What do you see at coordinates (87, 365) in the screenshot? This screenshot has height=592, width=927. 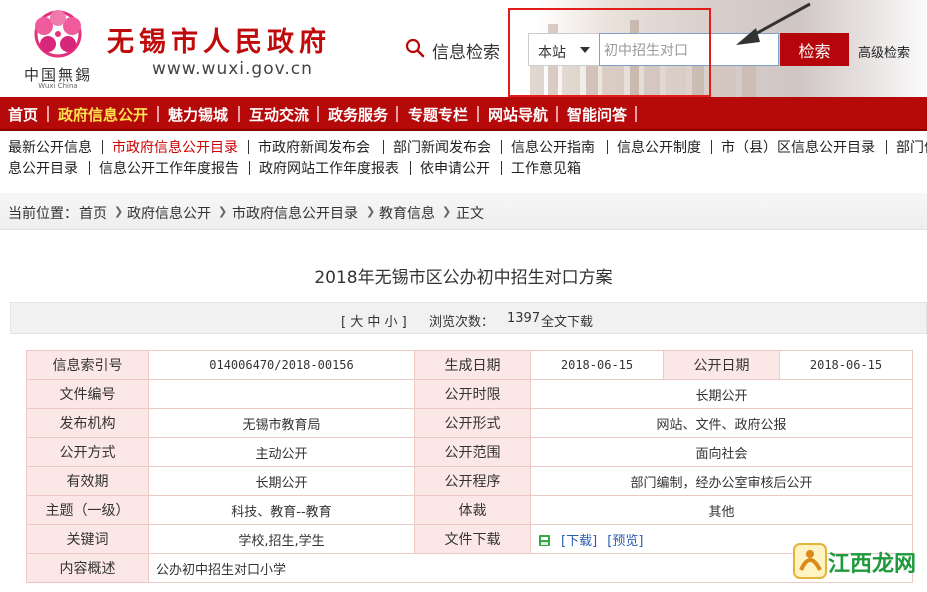 I see `meta-label: 信息索引号` at bounding box center [87, 365].